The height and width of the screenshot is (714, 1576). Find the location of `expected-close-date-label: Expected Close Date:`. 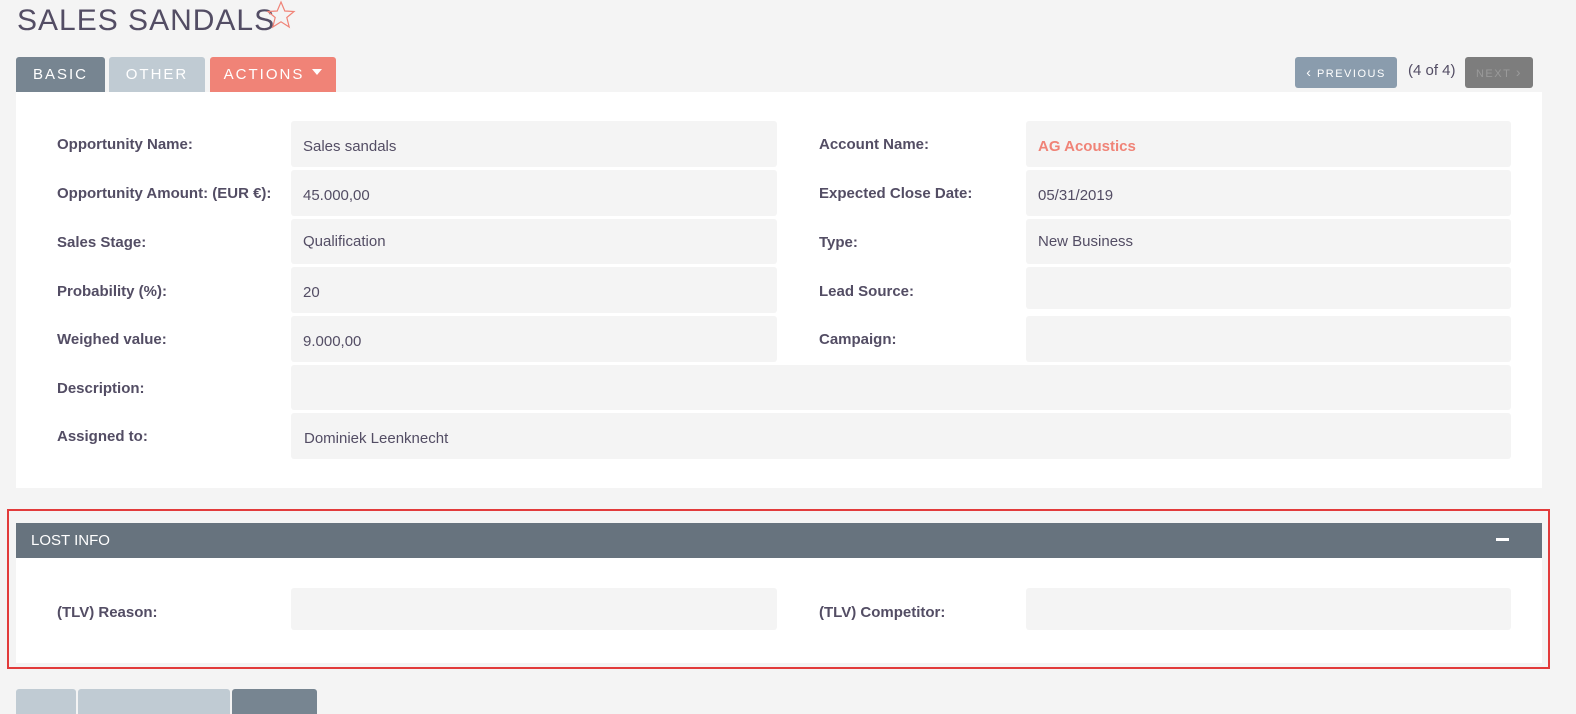

expected-close-date-label: Expected Close Date: is located at coordinates (896, 193).